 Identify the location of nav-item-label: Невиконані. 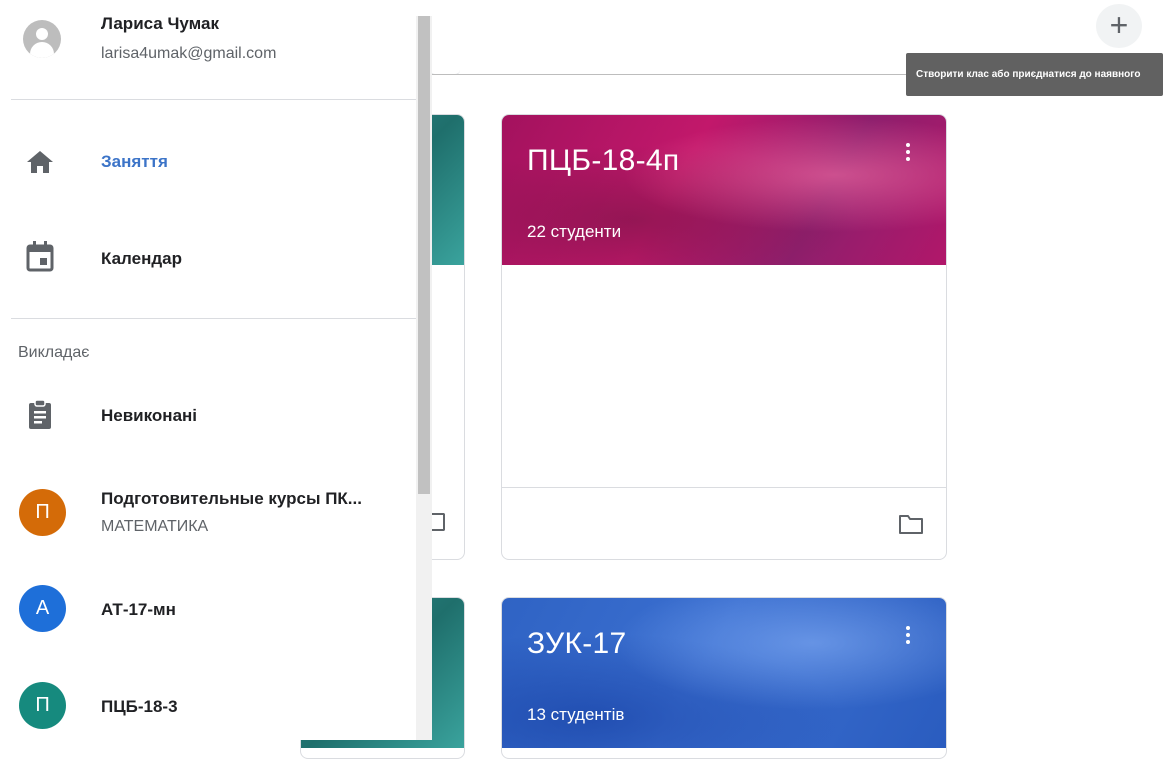
(149, 415).